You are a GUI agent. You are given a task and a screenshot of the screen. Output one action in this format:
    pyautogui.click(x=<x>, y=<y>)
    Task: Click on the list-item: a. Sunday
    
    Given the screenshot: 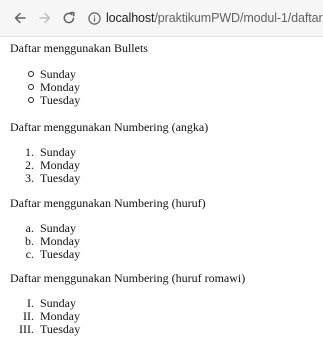 What is the action you would take?
    pyautogui.click(x=53, y=228)
    